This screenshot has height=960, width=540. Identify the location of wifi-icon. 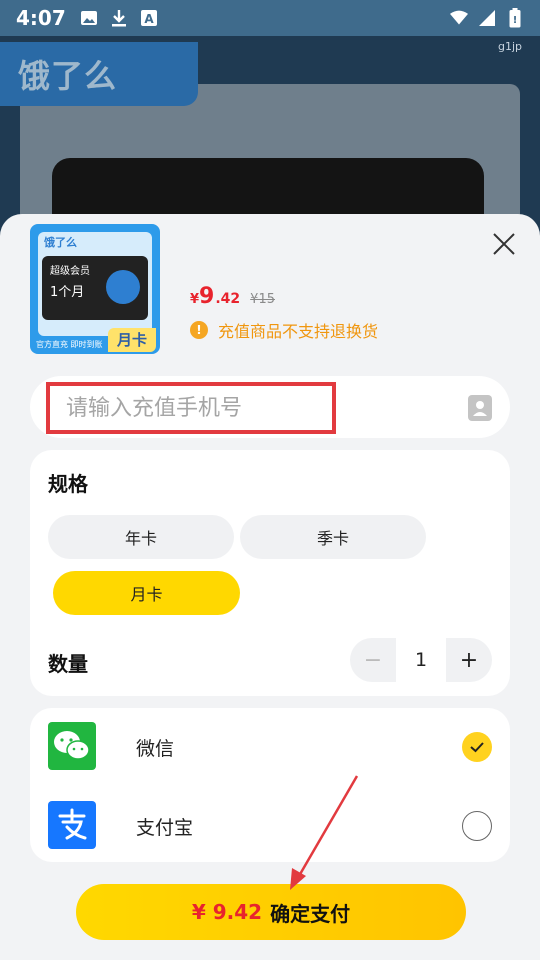
(459, 18).